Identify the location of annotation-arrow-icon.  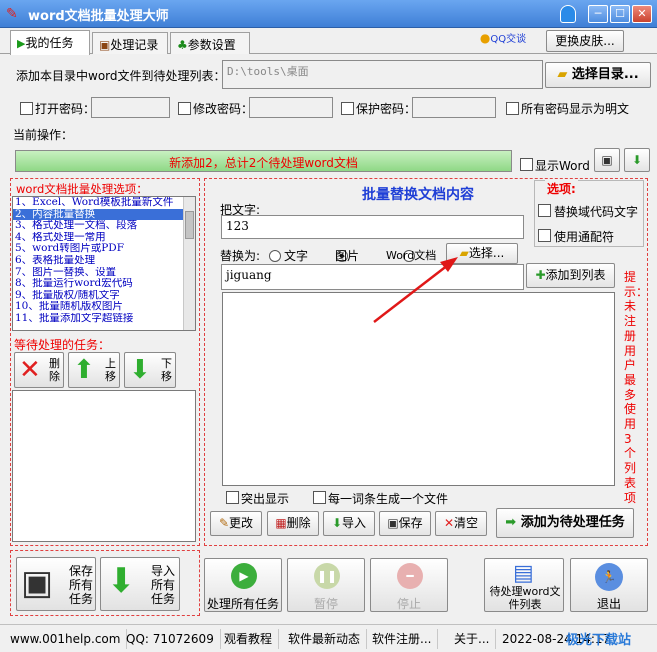
(415, 290).